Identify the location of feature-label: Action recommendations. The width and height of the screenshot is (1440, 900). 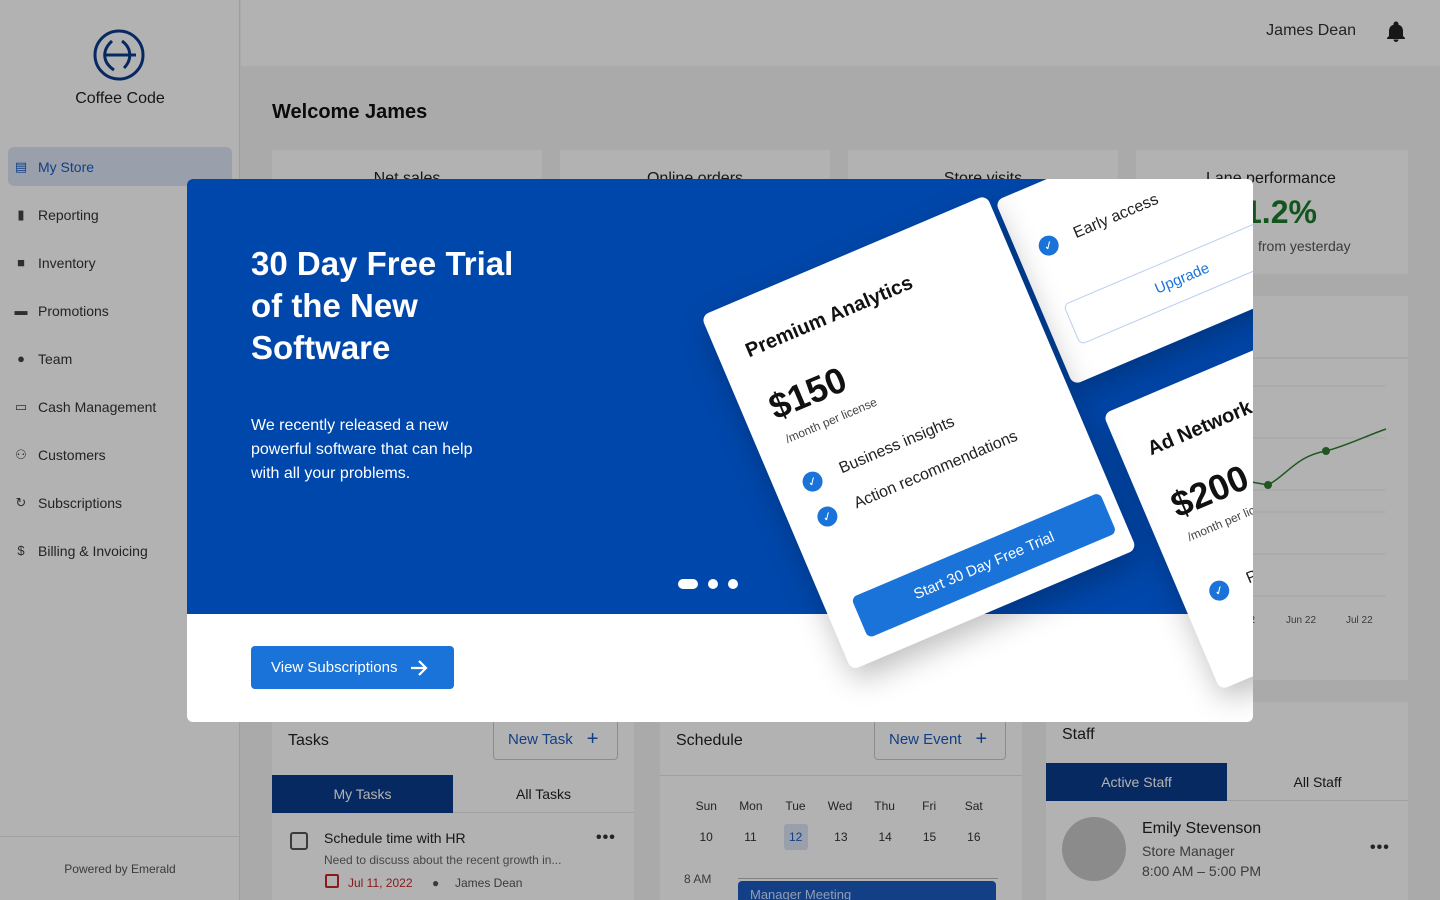
(936, 470).